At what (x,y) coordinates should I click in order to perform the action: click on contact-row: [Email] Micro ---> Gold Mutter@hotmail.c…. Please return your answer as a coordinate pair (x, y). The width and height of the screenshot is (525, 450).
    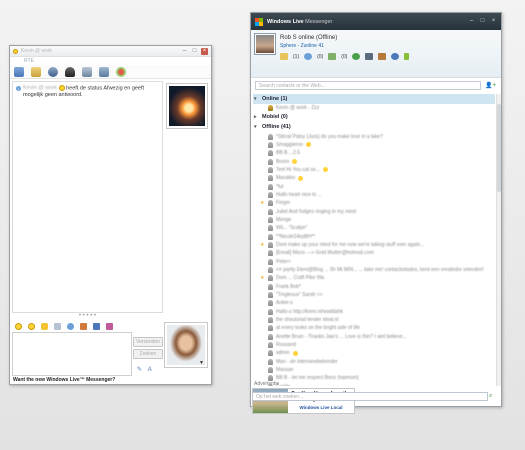
    Looking at the image, I should click on (374, 253).